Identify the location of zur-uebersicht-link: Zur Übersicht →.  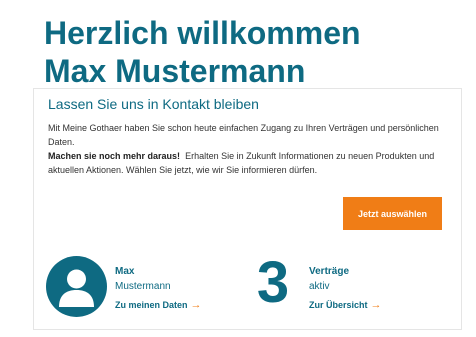
(345, 305).